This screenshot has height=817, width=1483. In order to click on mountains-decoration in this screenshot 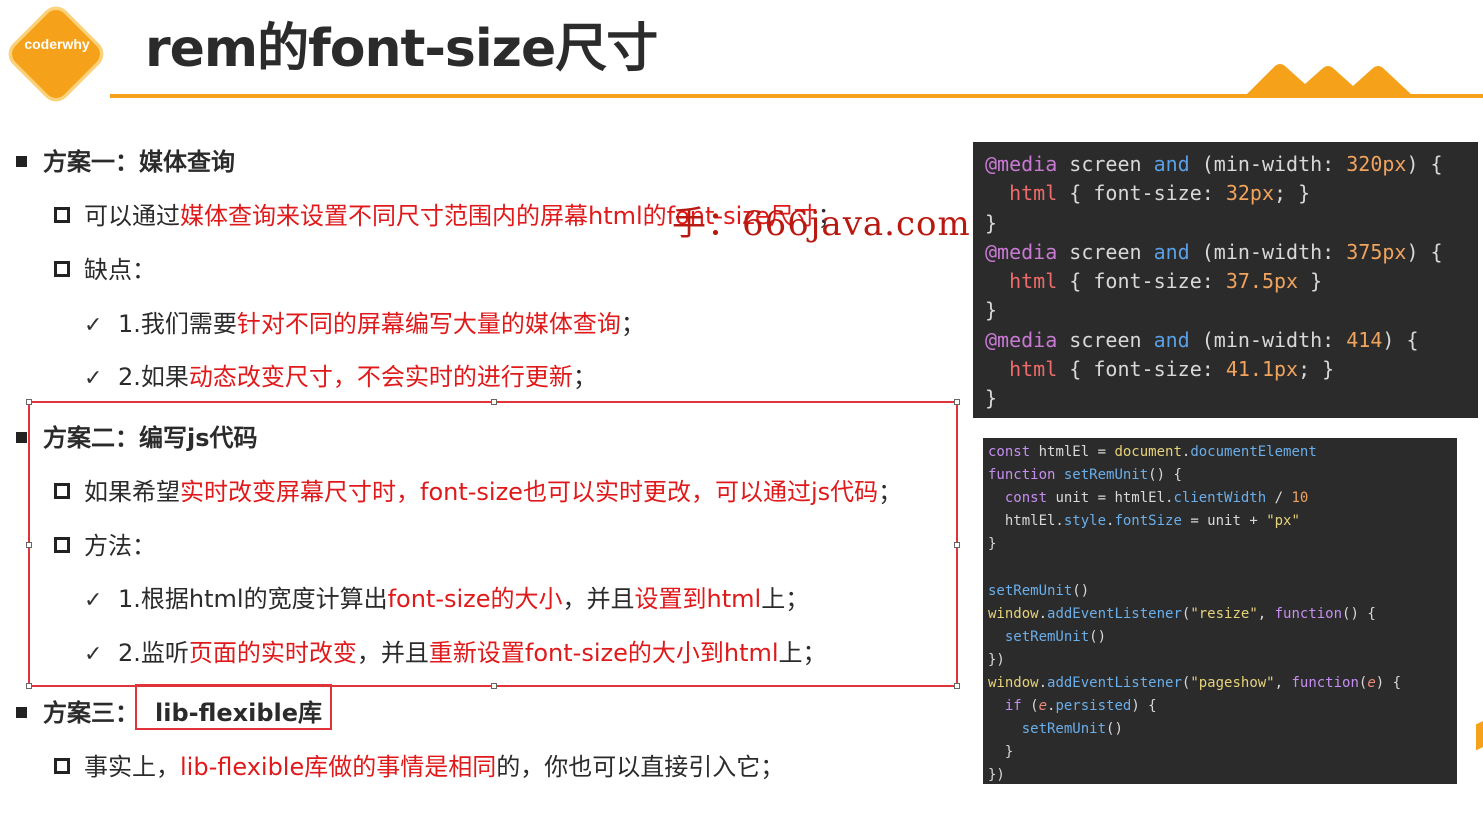, I will do `click(1329, 80)`.